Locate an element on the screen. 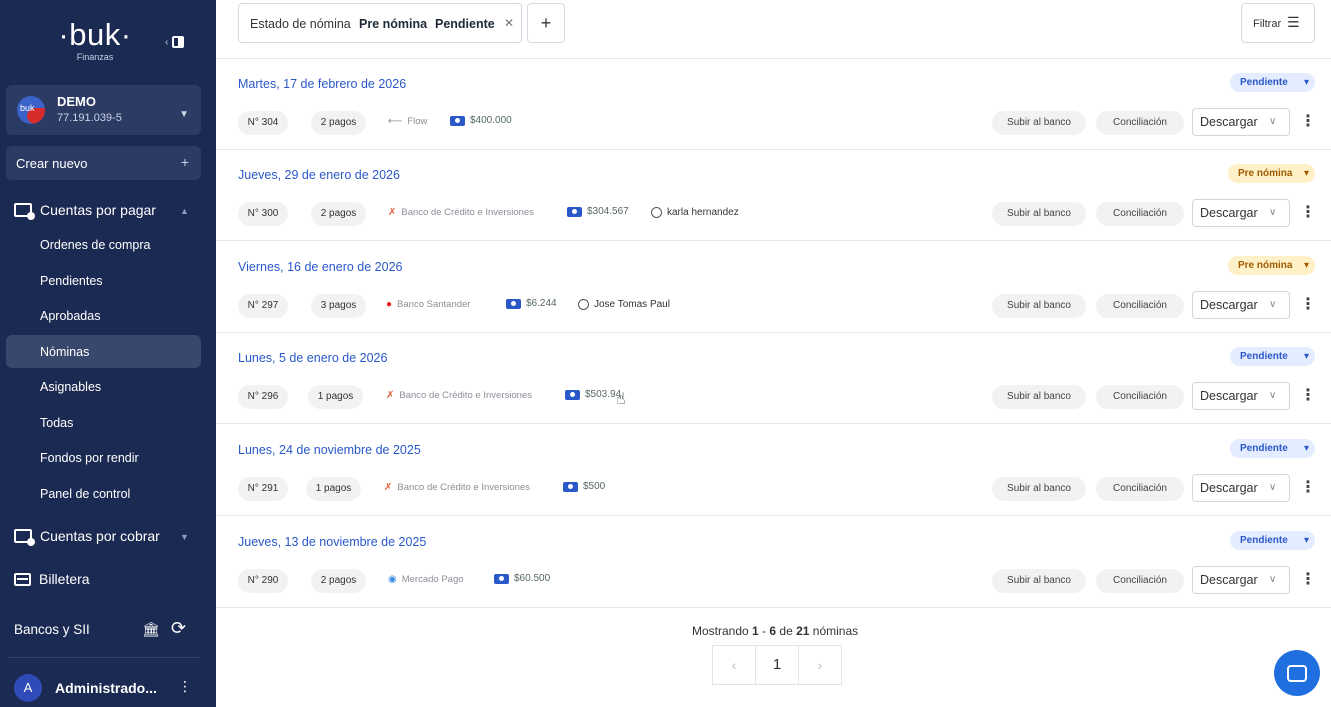  chat-button is located at coordinates (1297, 673).